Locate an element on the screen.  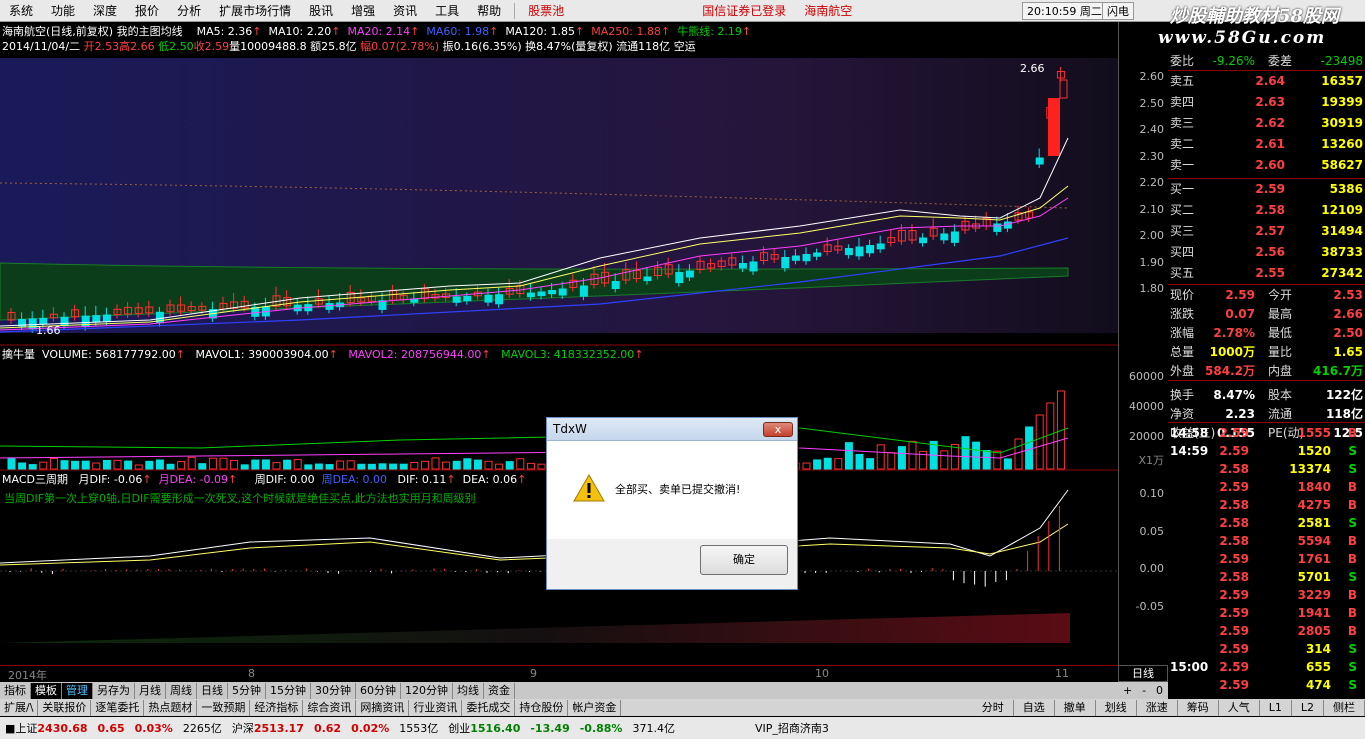
tick-volume: 5594 is located at coordinates (1314, 541).